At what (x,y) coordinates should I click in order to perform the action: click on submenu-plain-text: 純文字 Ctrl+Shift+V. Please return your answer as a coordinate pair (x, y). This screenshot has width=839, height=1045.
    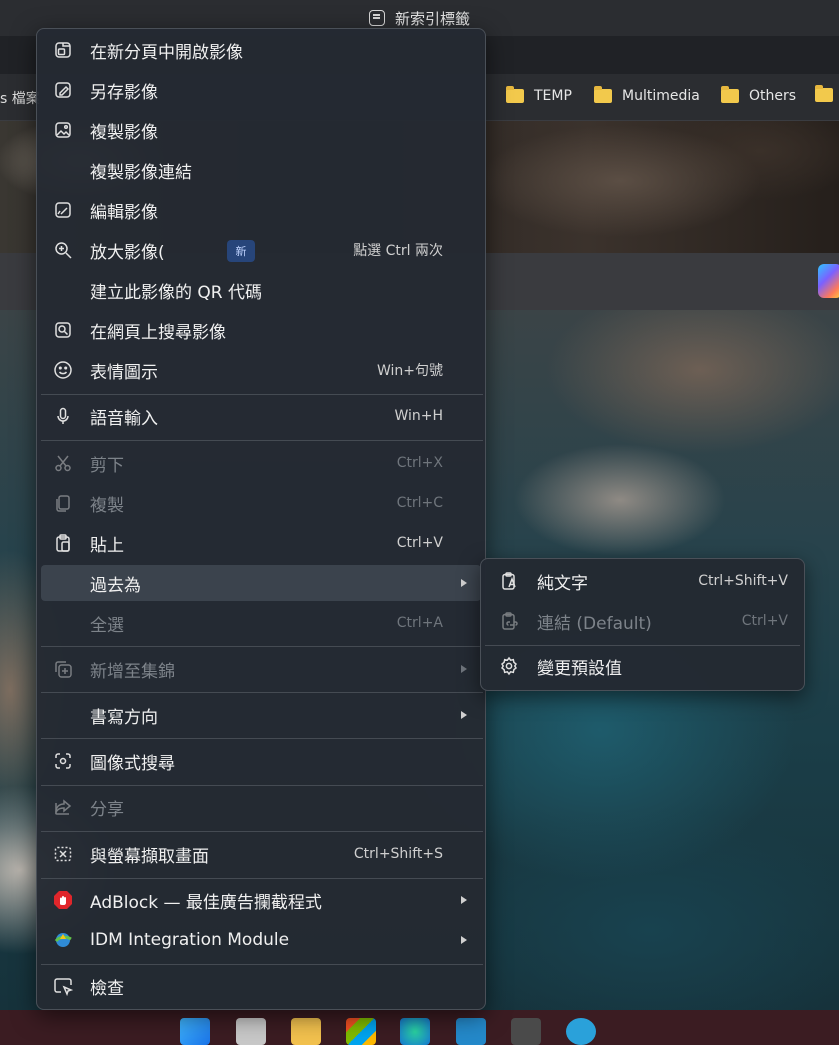
    Looking at the image, I should click on (643, 581).